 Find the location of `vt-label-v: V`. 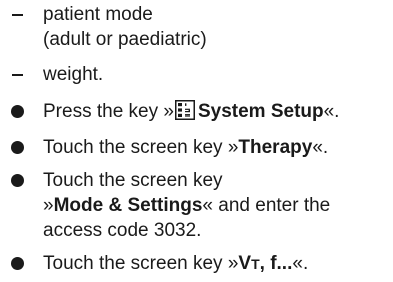

vt-label-v: V is located at coordinates (245, 263).